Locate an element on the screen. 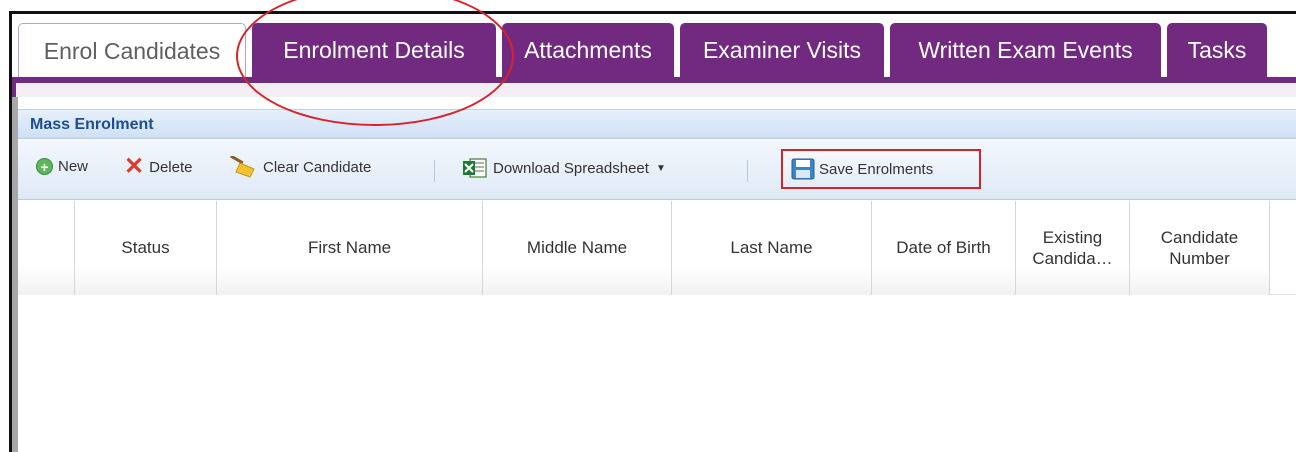  column-header-status: Status is located at coordinates (146, 248).